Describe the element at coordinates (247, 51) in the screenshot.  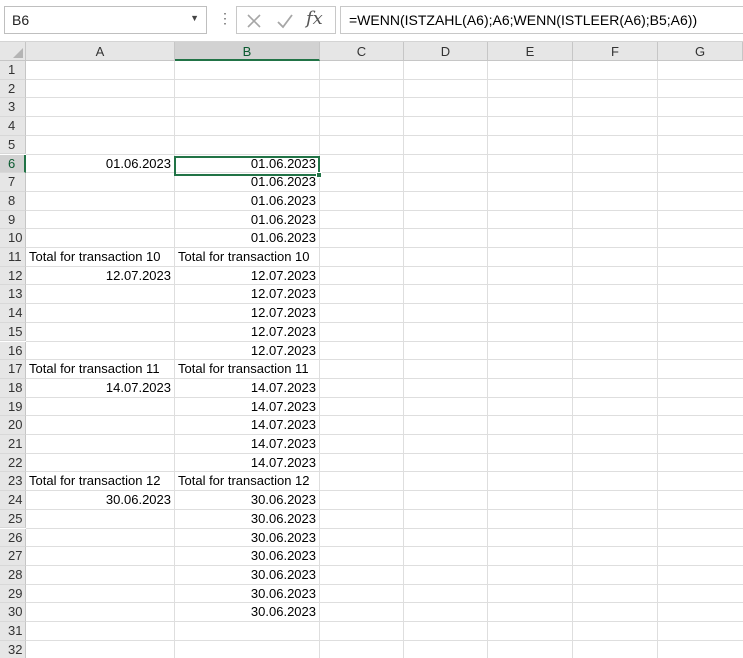
I see `column-header-b: B` at that location.